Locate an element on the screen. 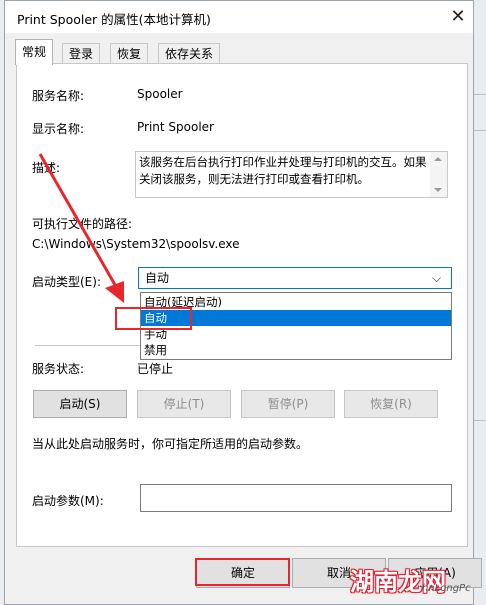  watermark: 湖南龙网 hnLongPc is located at coordinates (418, 583).